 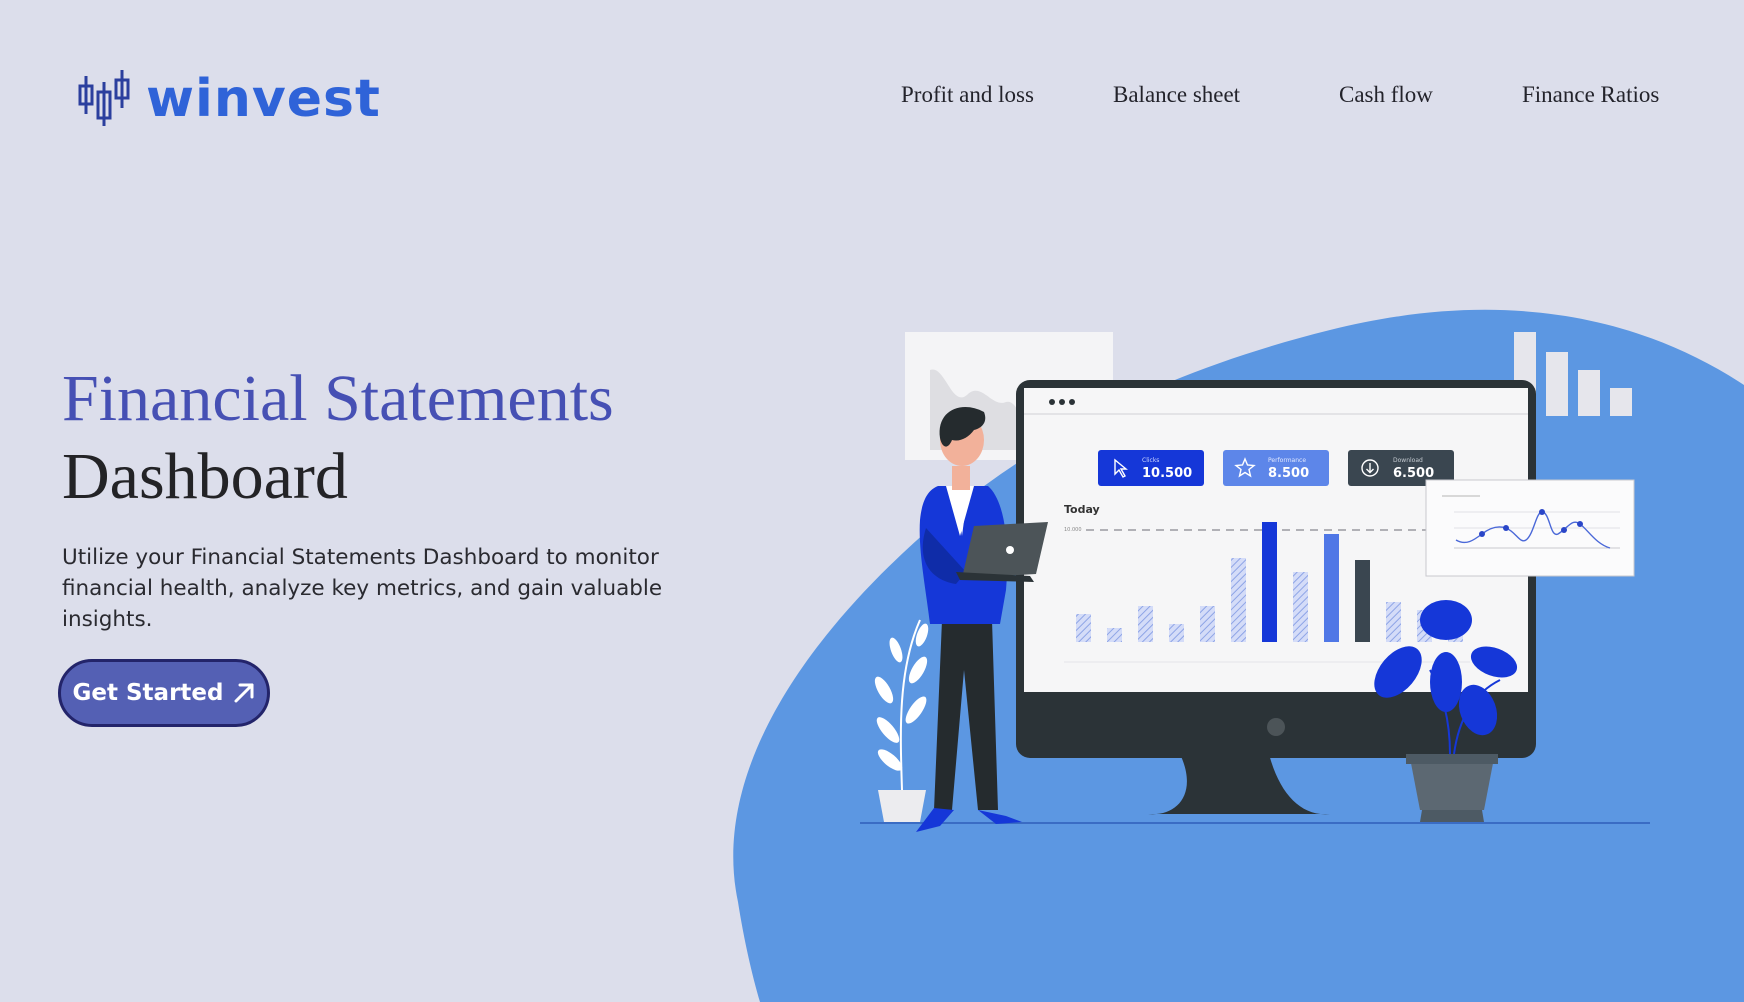 What do you see at coordinates (1530, 528) in the screenshot?
I see `line-chart-card` at bounding box center [1530, 528].